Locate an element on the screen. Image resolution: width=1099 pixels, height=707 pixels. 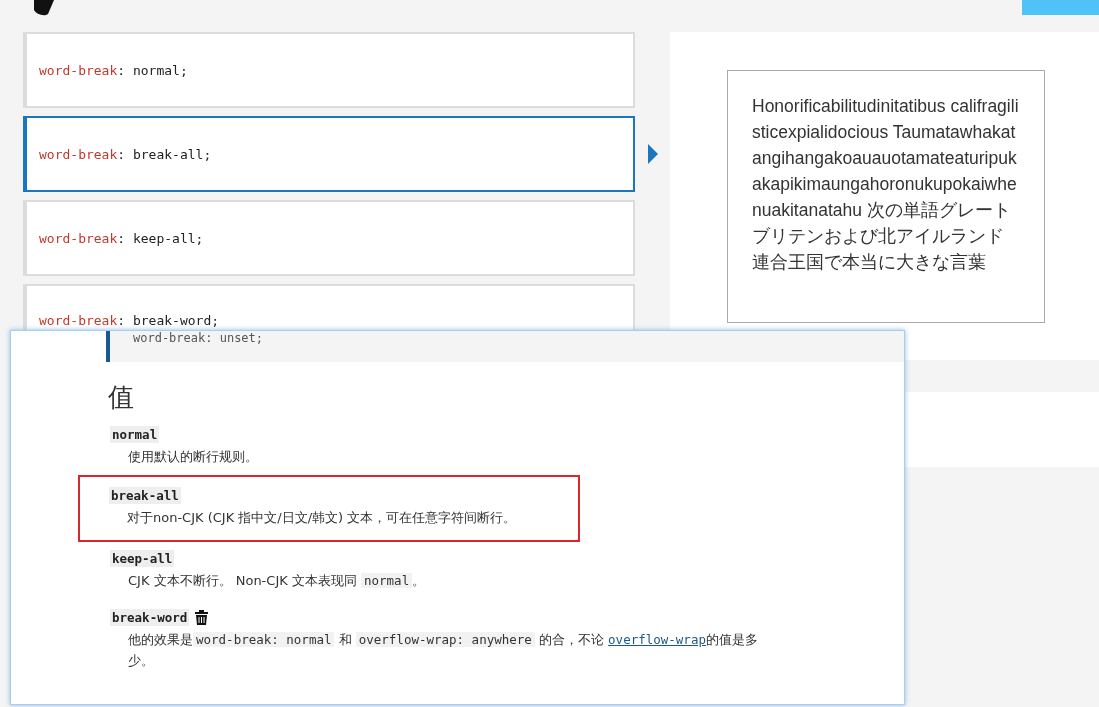
value-term: break-word is located at coordinates (150, 617).